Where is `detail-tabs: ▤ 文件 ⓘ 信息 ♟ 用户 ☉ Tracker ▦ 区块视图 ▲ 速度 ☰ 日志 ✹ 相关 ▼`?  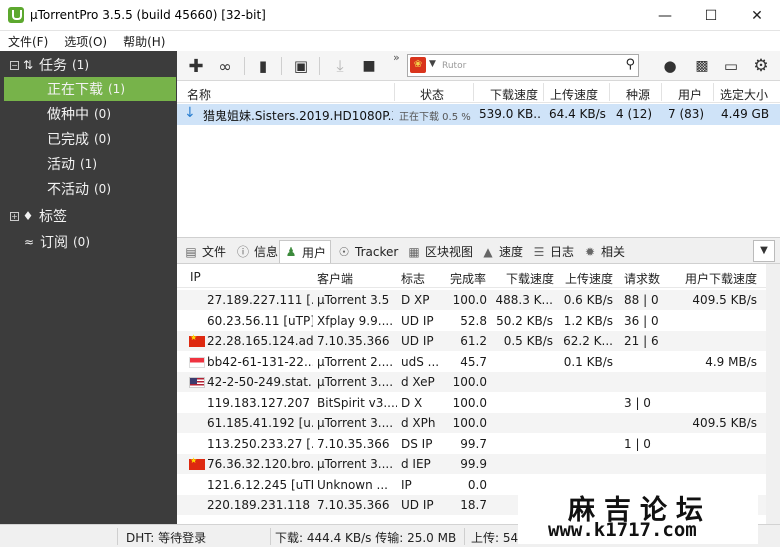 detail-tabs: ▤ 文件 ⓘ 信息 ♟ 用户 ☉ Tracker ▦ 区块视图 ▲ 速度 ☰ 日志 ✹ 相关 ▼ is located at coordinates (478, 250).